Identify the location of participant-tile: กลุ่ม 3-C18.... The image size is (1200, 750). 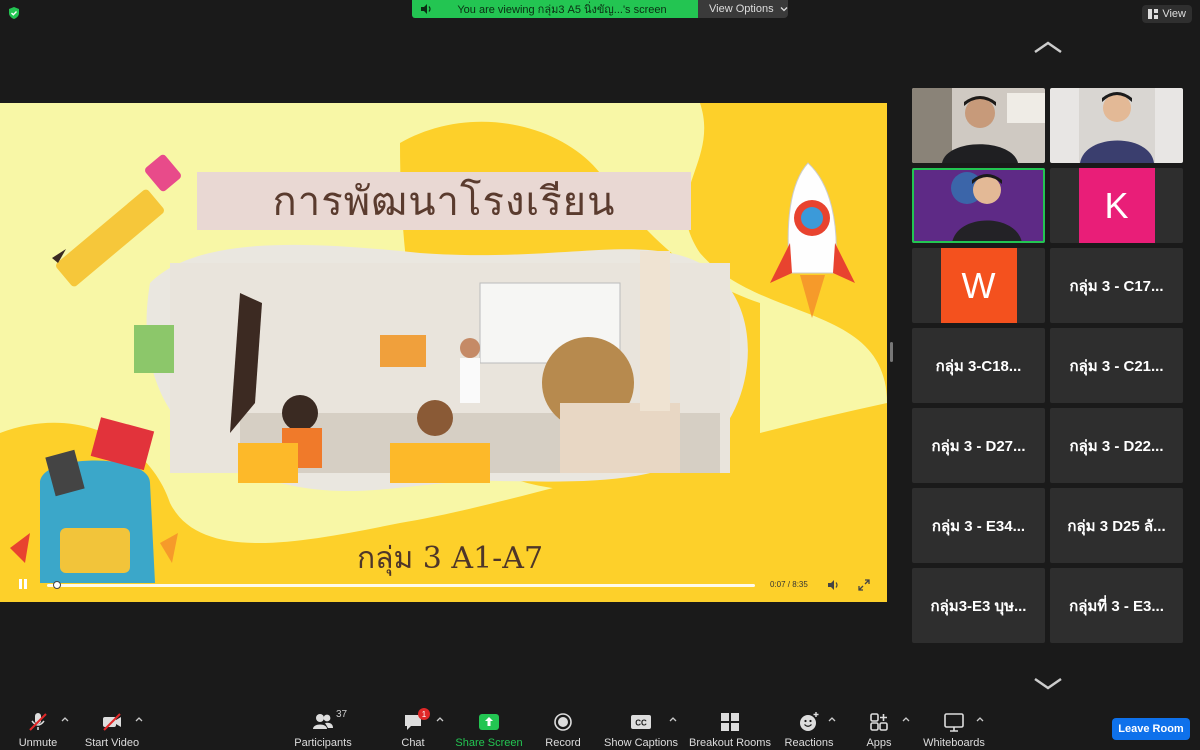
(978, 365).